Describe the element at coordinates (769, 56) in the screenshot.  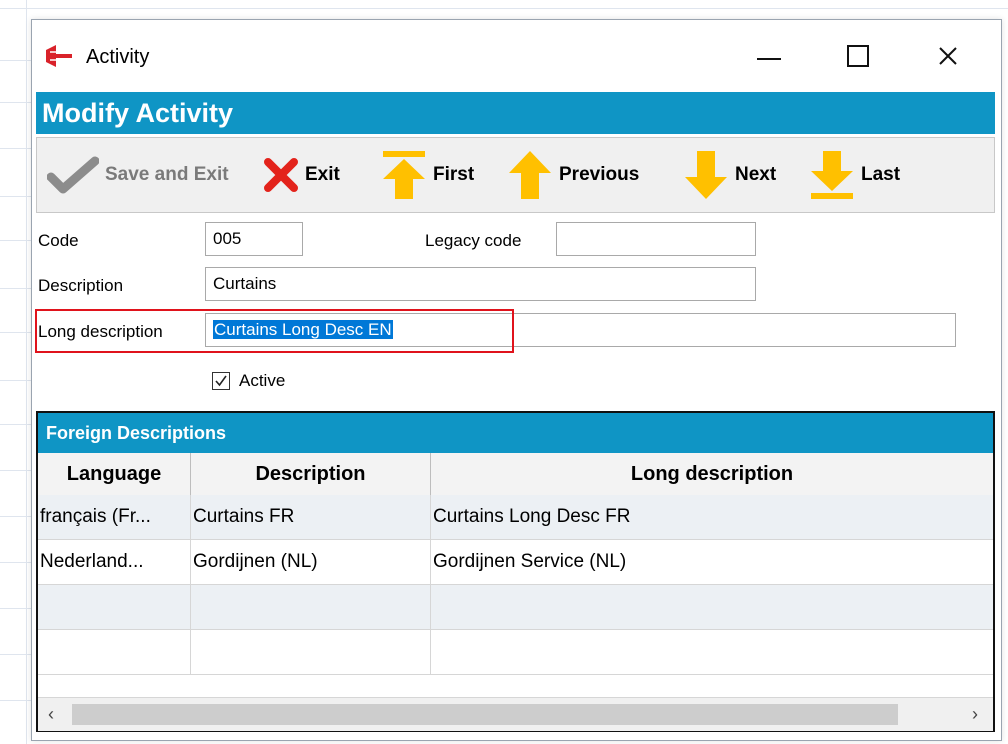
I see `minimize-button` at that location.